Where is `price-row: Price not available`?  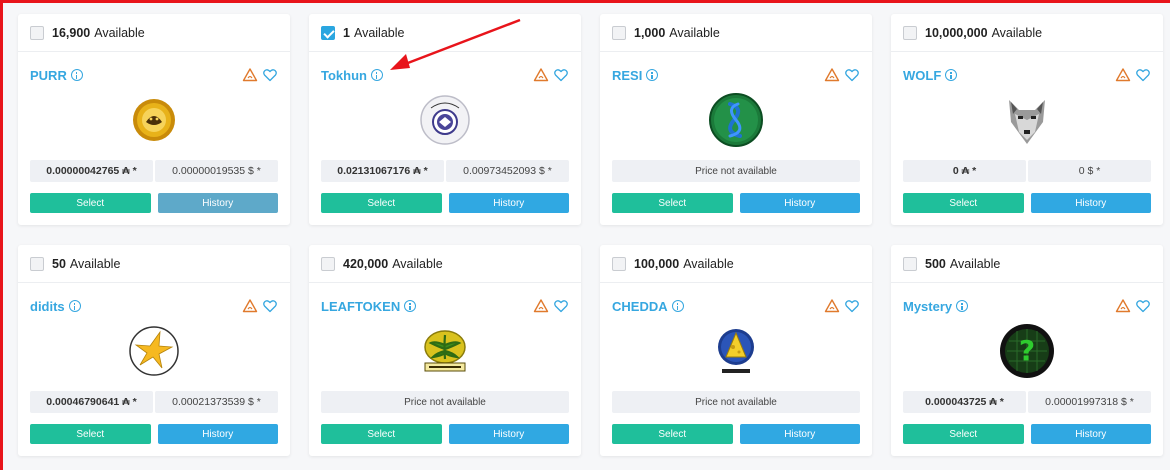
price-row: Price not available is located at coordinates (736, 402).